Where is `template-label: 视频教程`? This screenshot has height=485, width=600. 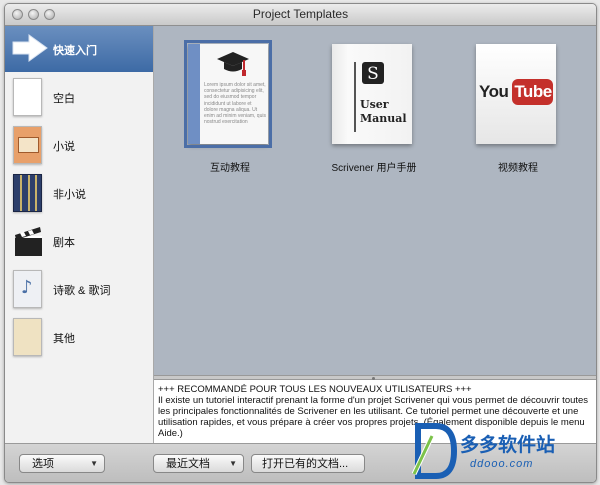
template-label: 视频教程 is located at coordinates (518, 168).